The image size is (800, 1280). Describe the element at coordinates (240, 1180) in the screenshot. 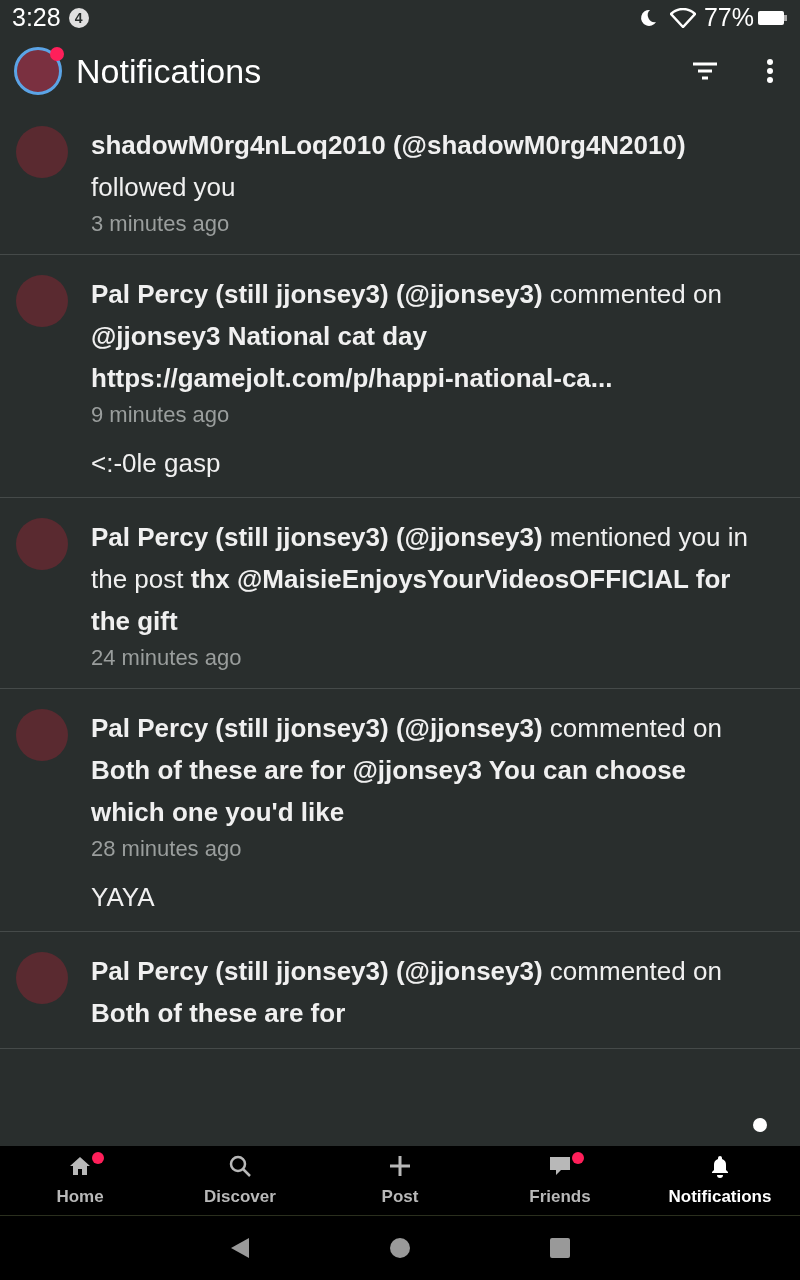

I see `nav-tab: Discover` at that location.